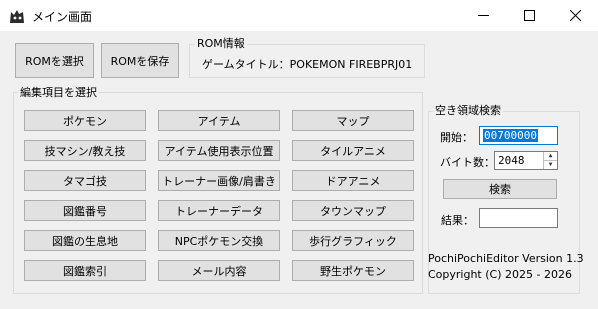 The image size is (598, 309). I want to click on edit-button-3-1: トレーナーデータ, so click(219, 210).